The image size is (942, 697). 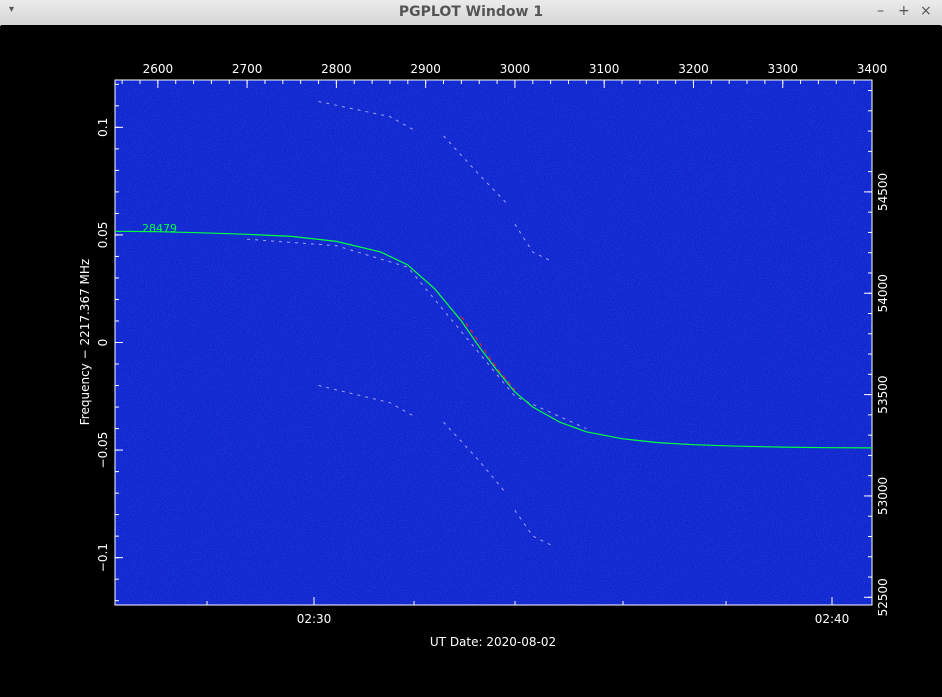 I want to click on window-title: PGPLOT Window 1, so click(x=471, y=12).